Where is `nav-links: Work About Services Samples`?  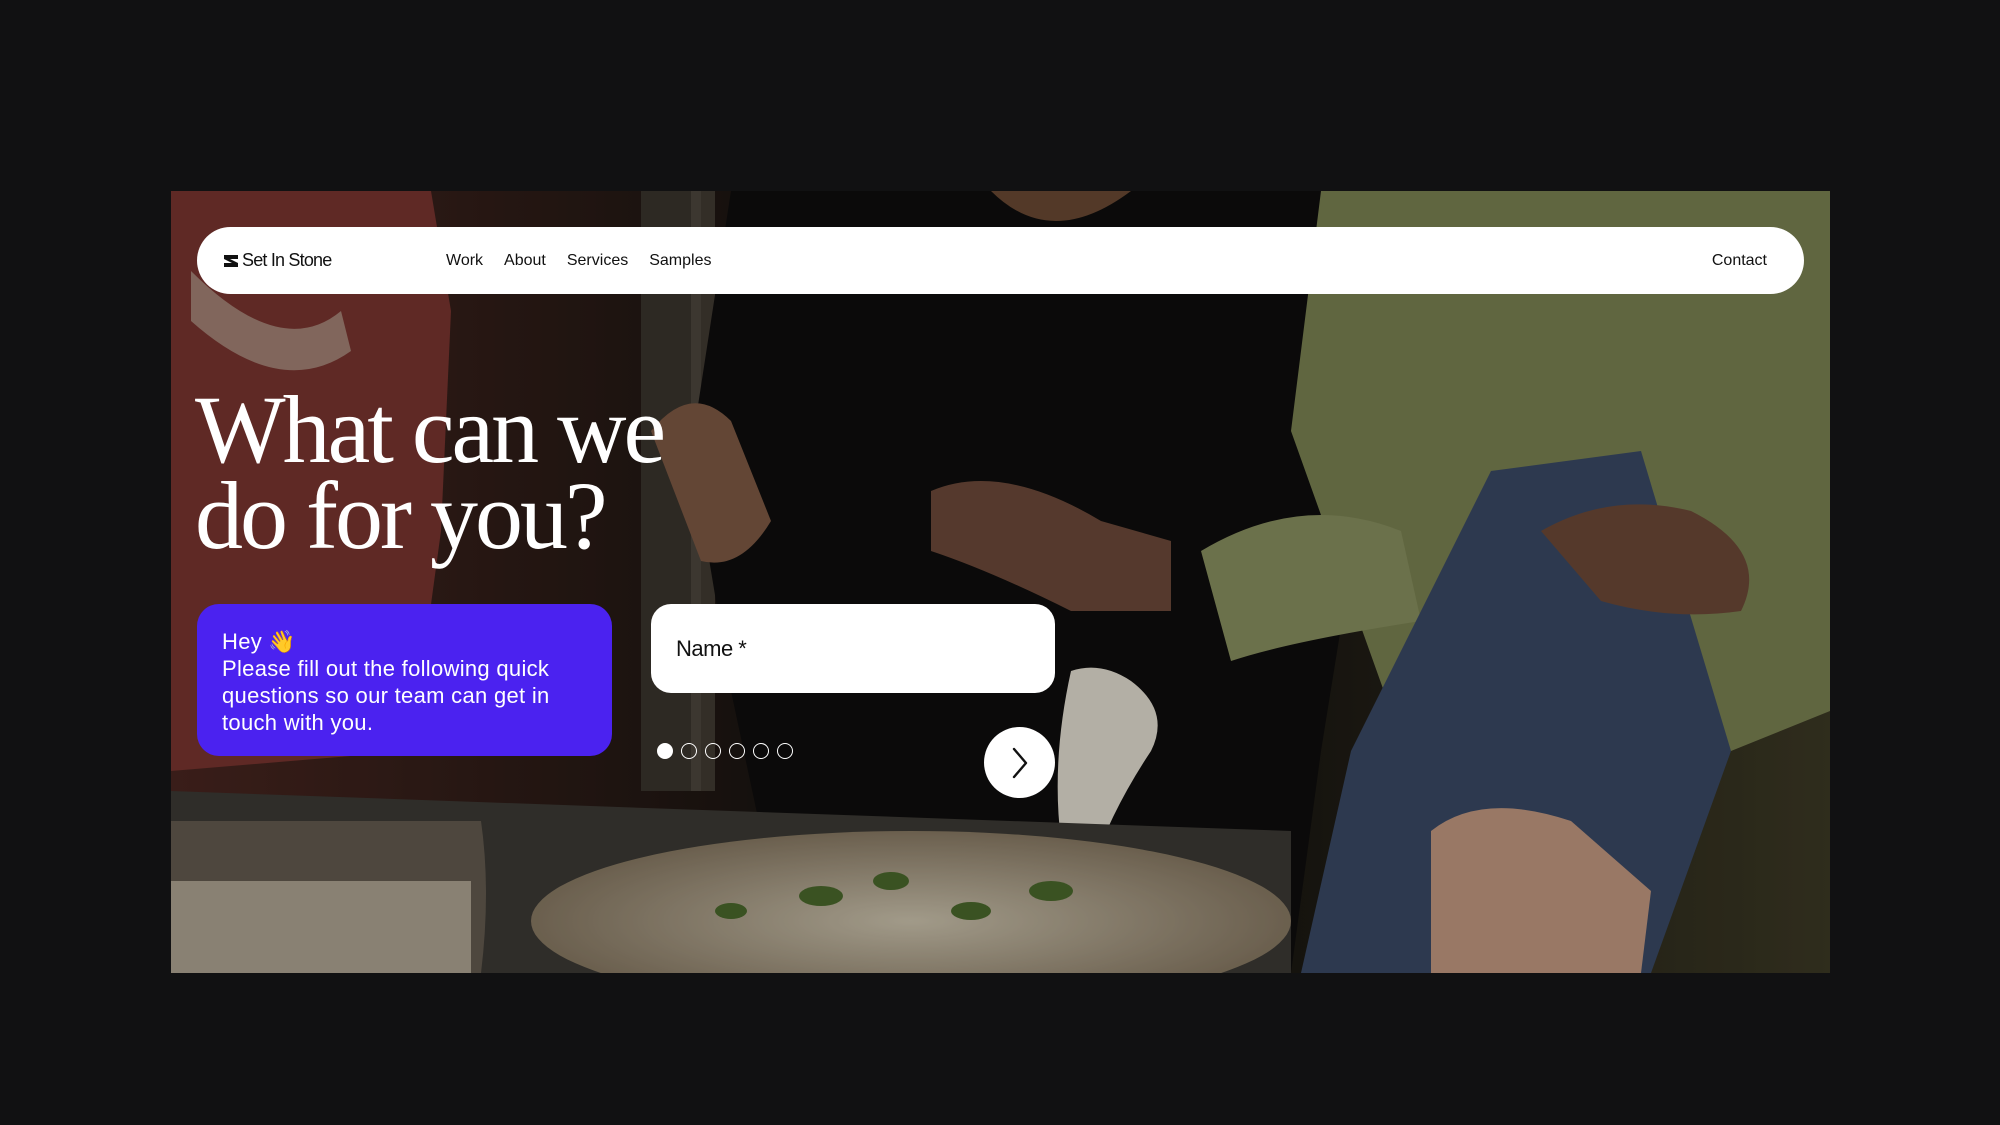
nav-links: Work About Services Samples is located at coordinates (578, 260).